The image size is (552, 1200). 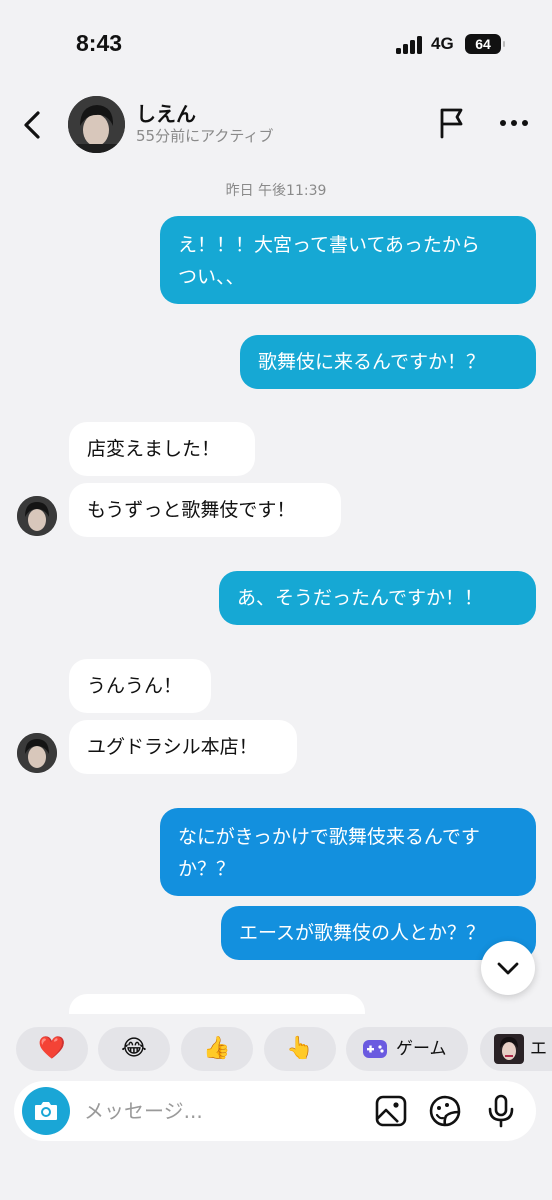 What do you see at coordinates (154, 449) in the screenshot?
I see `message-text: 店変えました！` at bounding box center [154, 449].